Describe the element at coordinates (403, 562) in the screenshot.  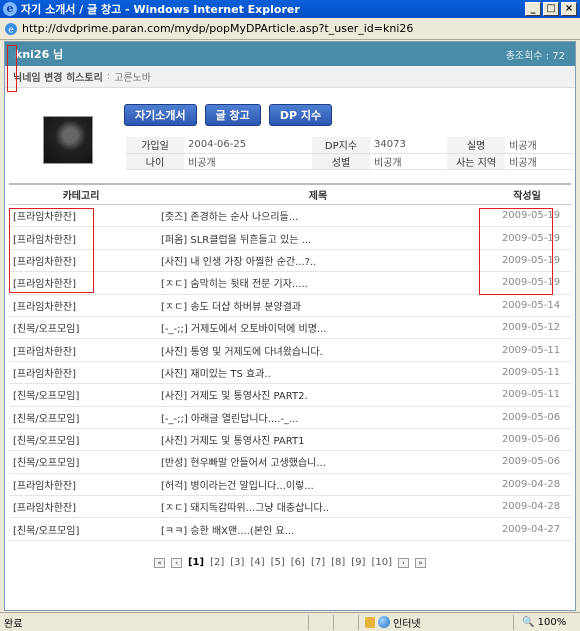
I see `next-page-button: ›` at that location.